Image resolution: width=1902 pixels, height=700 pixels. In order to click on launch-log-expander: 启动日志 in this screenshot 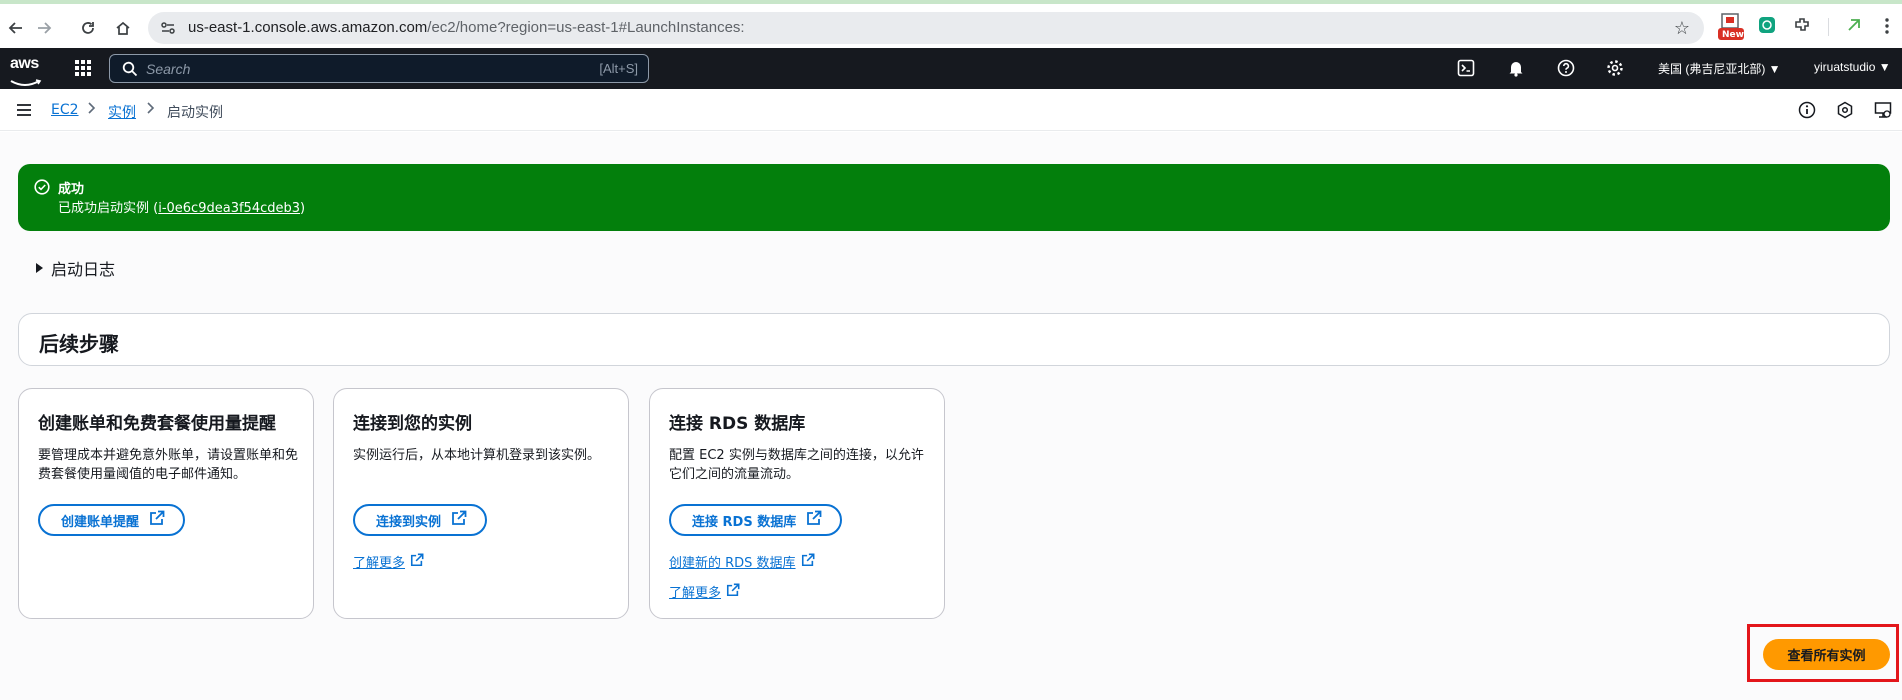, I will do `click(75, 268)`.